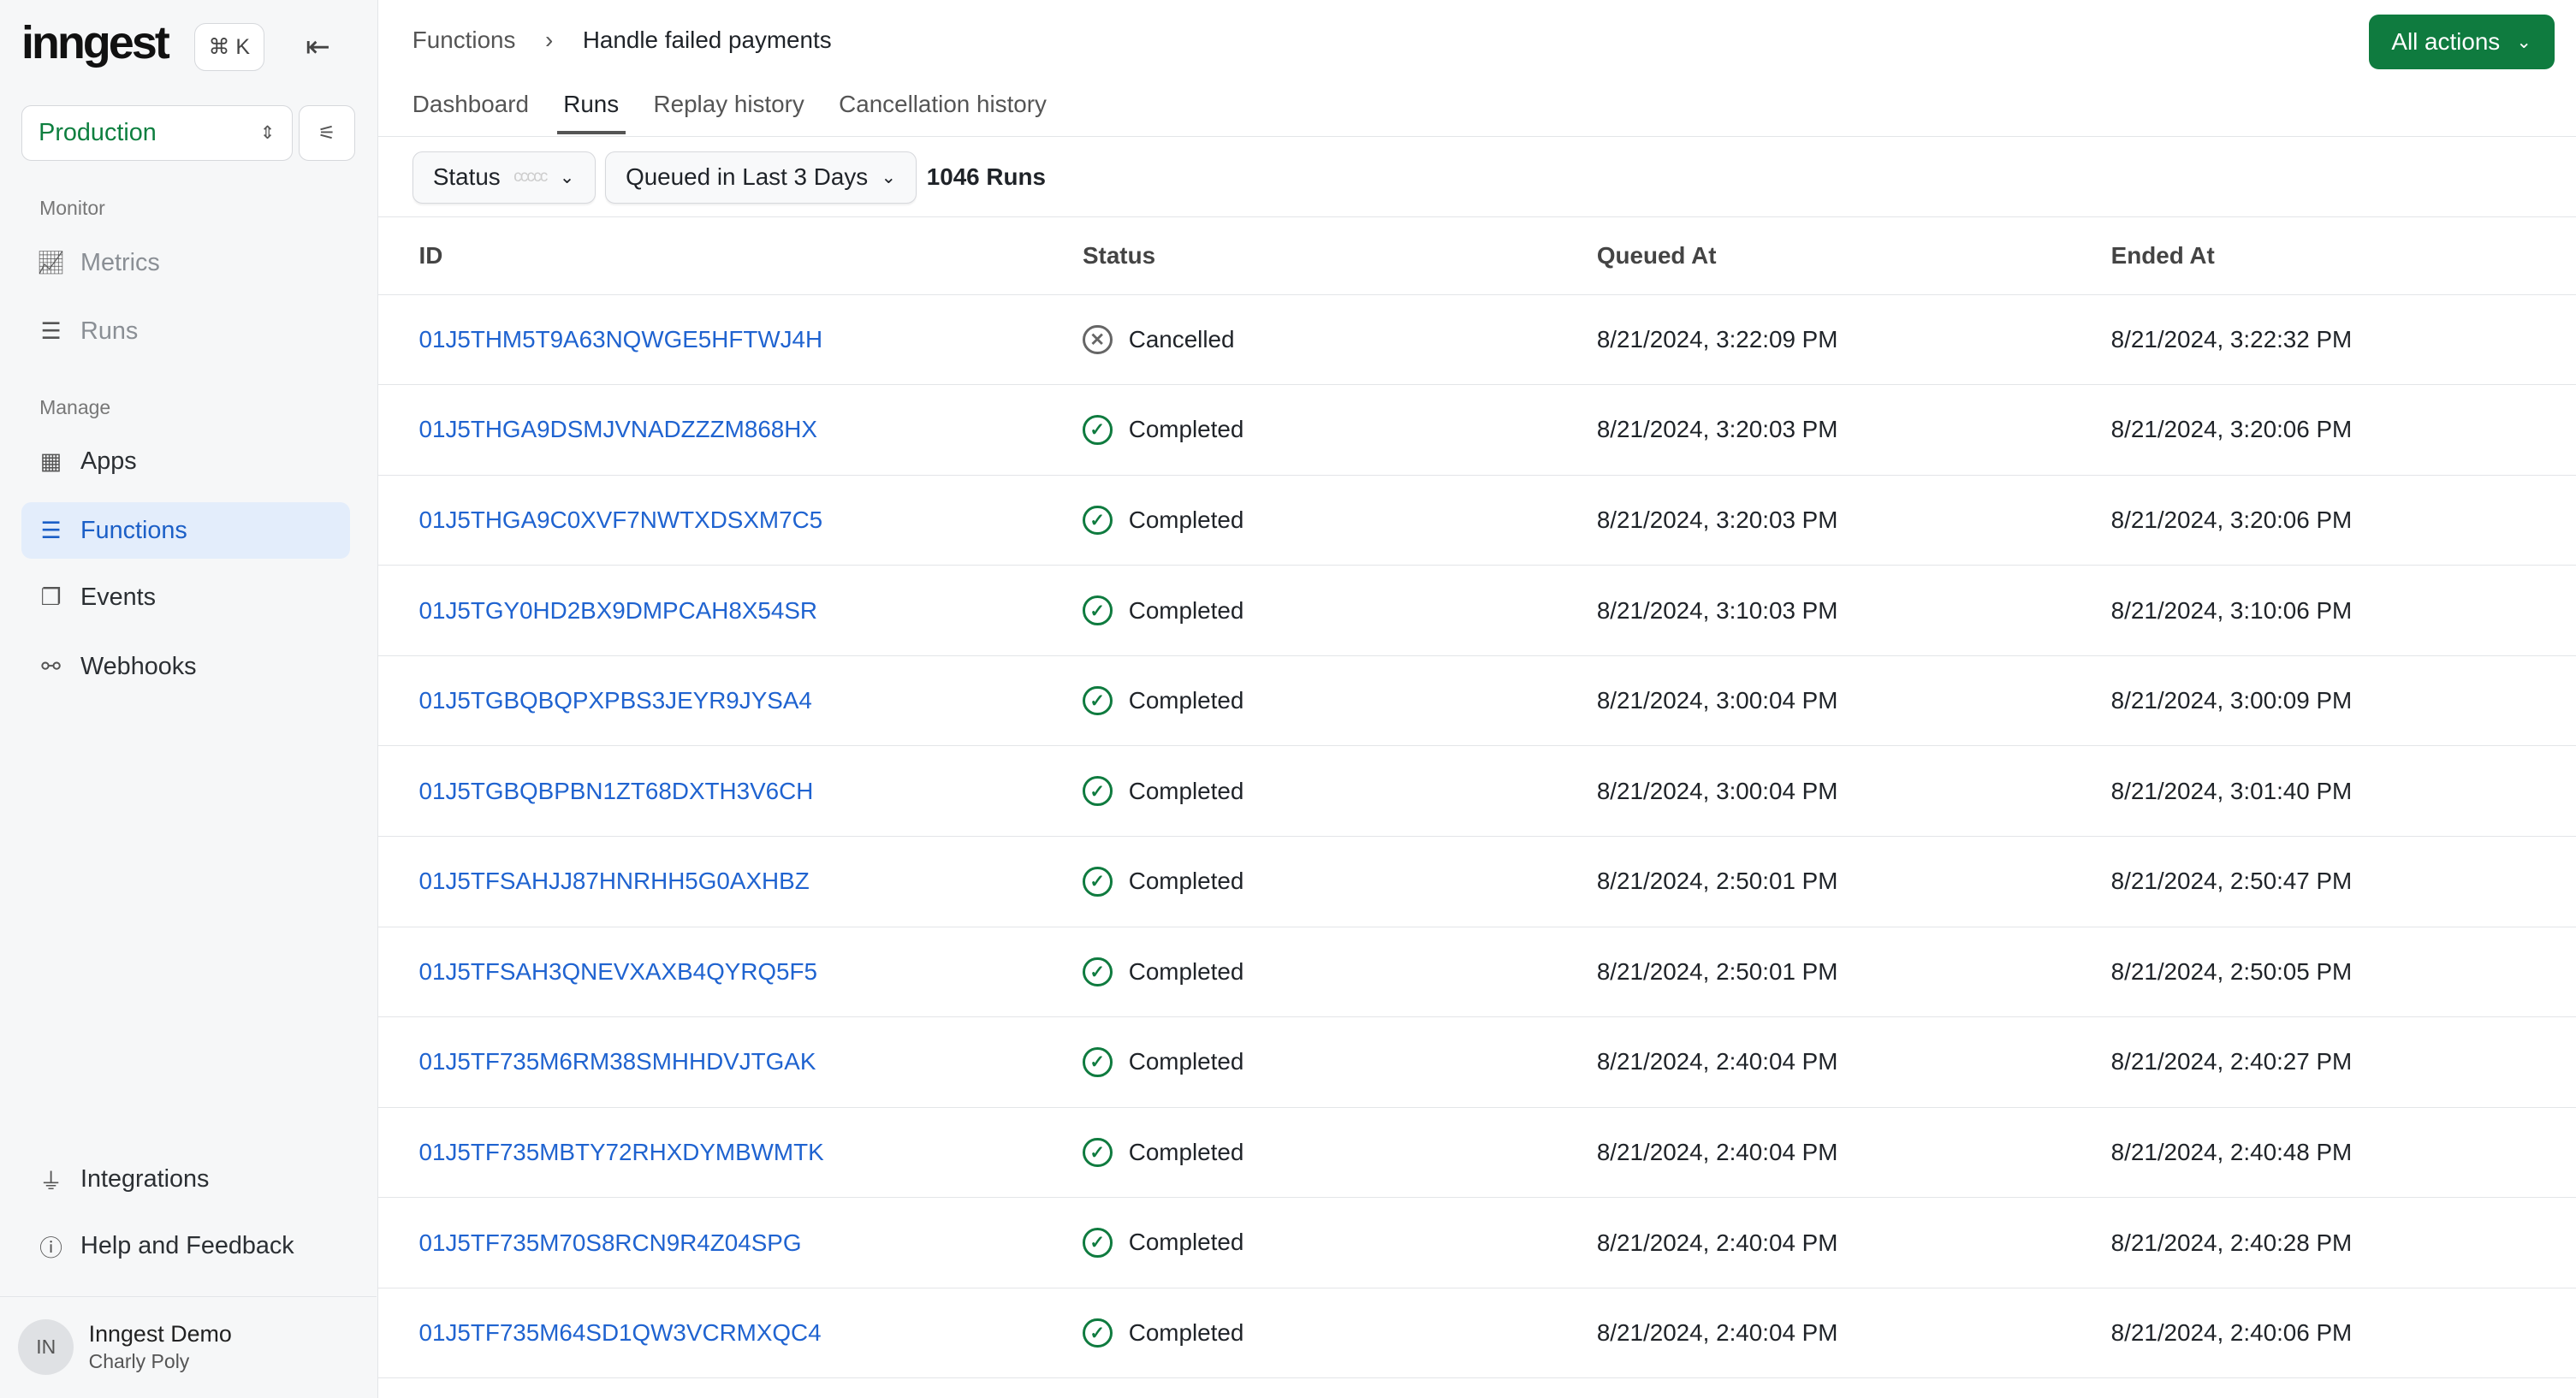 Image resolution: width=2576 pixels, height=1398 pixels. What do you see at coordinates (620, 339) in the screenshot?
I see `run-id-link: 01J5THM5T9A63NQWGE5HFTWJ4H` at bounding box center [620, 339].